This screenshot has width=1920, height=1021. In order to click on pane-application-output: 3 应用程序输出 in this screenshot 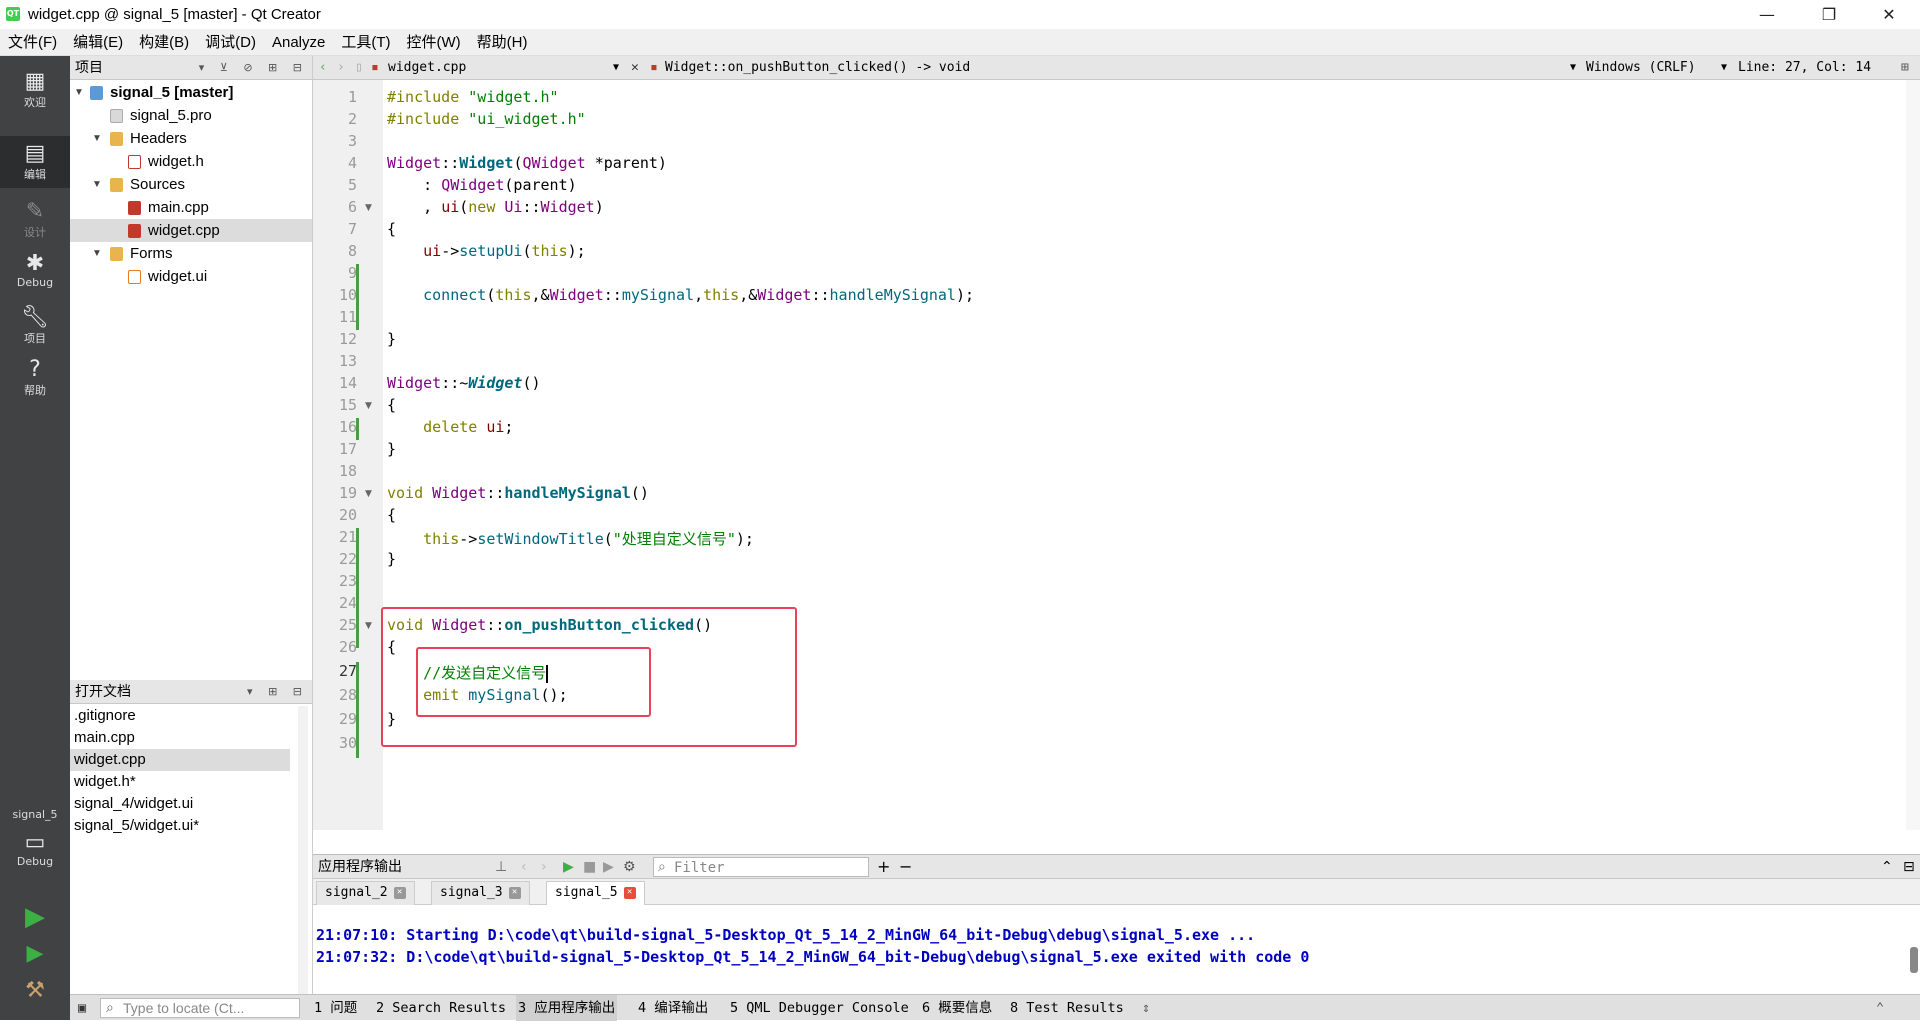, I will do `click(567, 1008)`.